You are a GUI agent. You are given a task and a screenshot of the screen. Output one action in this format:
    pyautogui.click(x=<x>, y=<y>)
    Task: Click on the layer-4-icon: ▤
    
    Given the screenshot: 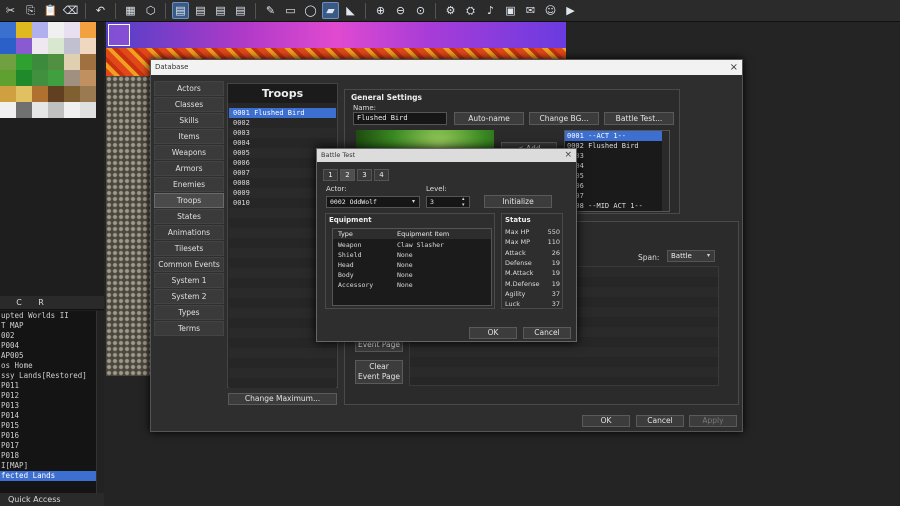 What is the action you would take?
    pyautogui.click(x=240, y=10)
    